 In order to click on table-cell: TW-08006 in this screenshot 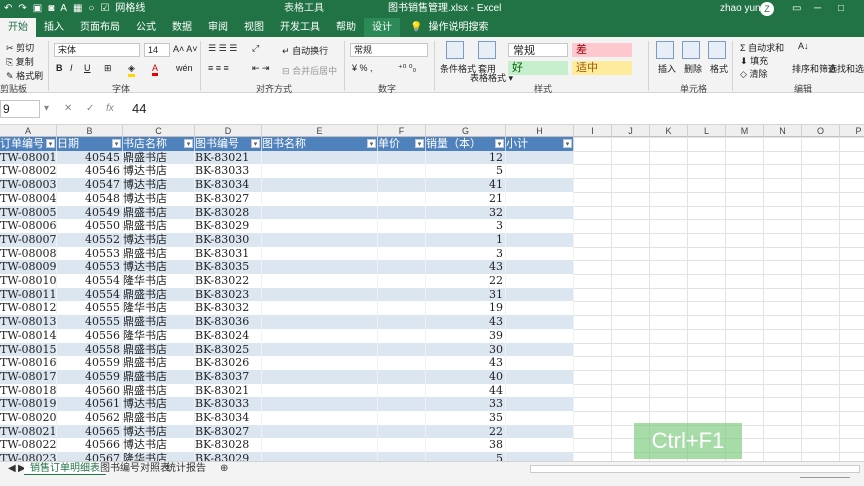, I will do `click(28, 226)`.